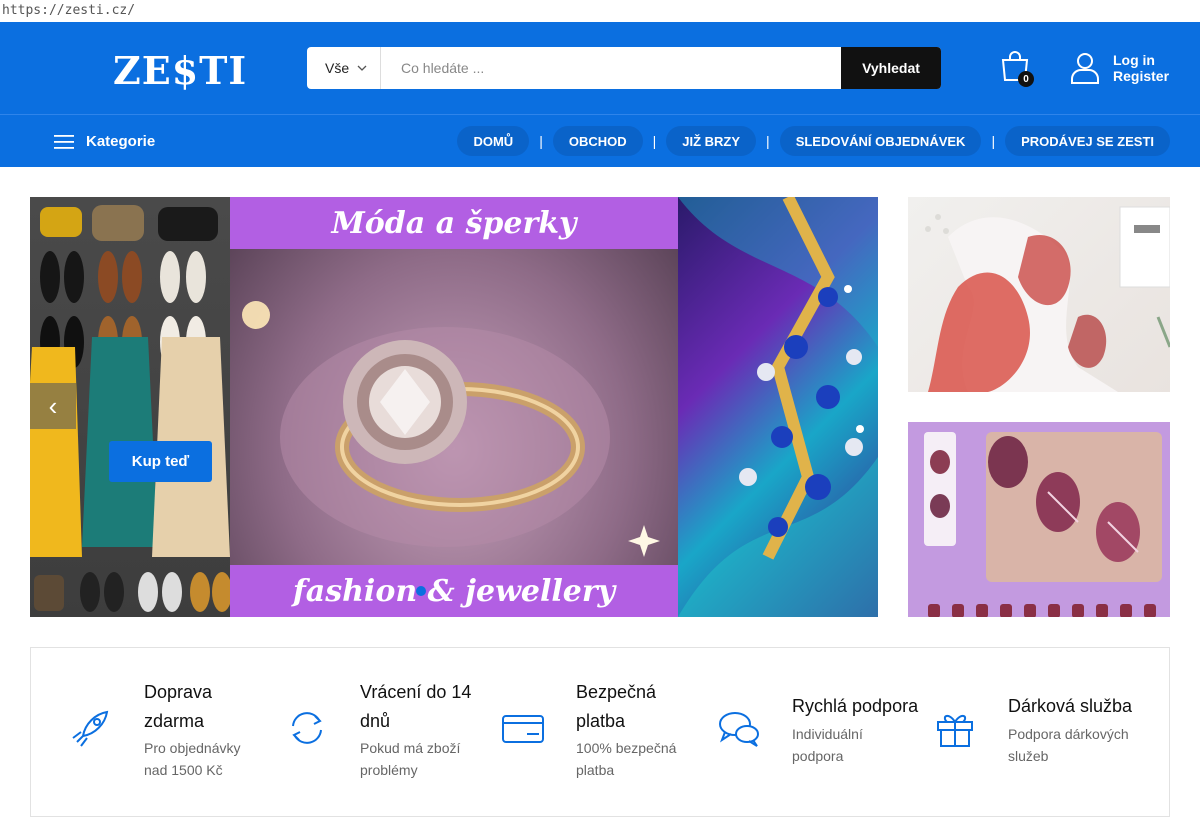 The height and width of the screenshot is (817, 1200). I want to click on chevron-down-icon, so click(362, 68).